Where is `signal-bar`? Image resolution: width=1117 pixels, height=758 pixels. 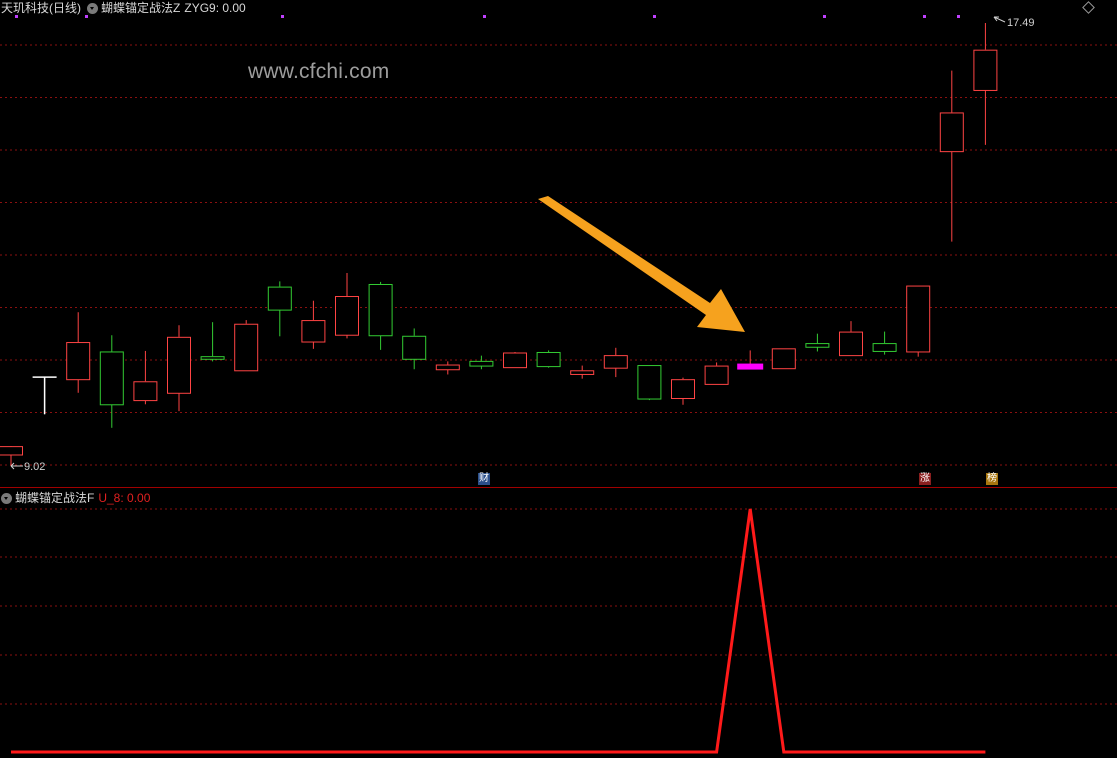
signal-bar is located at coordinates (750, 366).